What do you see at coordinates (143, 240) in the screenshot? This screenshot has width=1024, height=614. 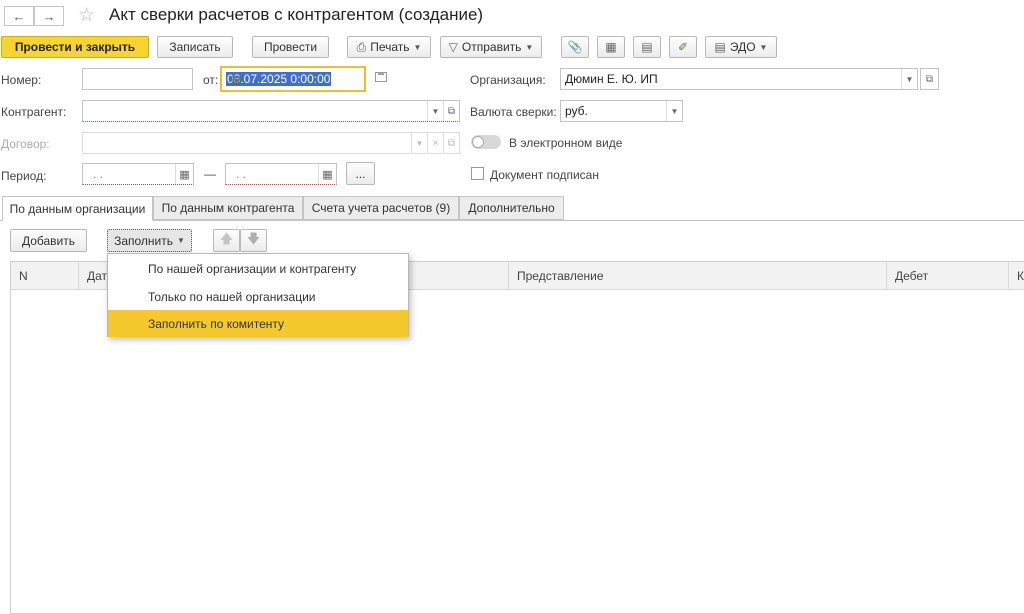 I see `fill-label: Заполнить` at bounding box center [143, 240].